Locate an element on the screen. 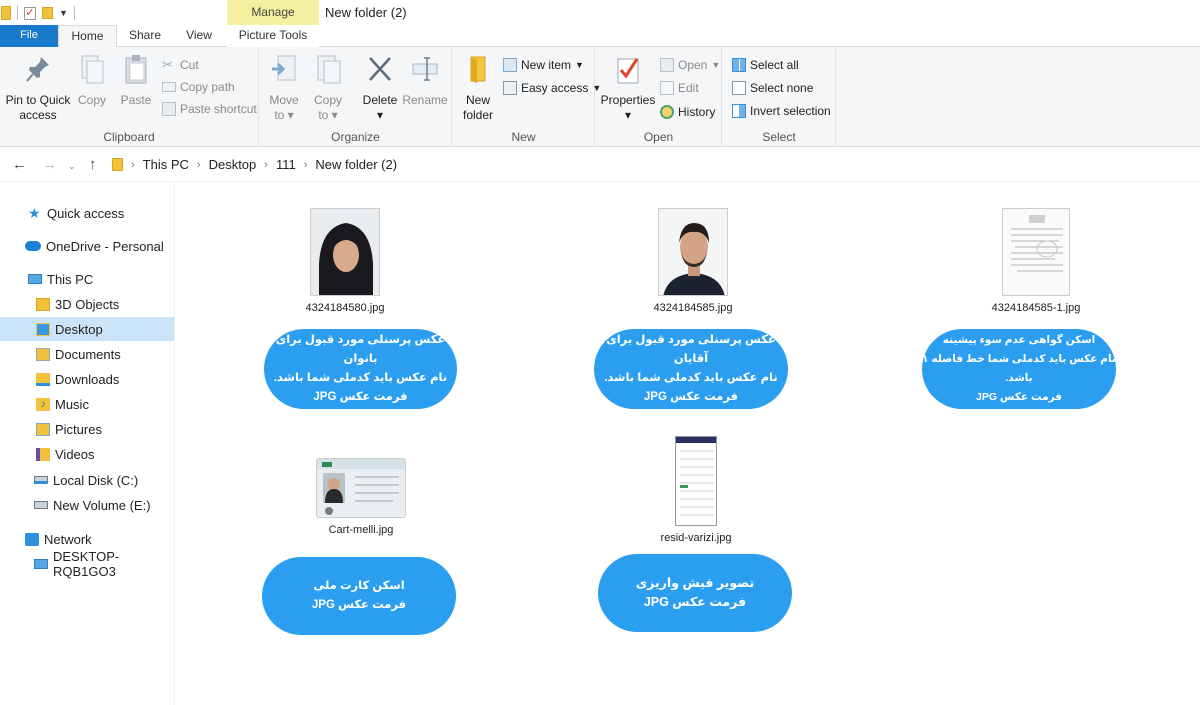  paste-shortcut-icon is located at coordinates (169, 109).